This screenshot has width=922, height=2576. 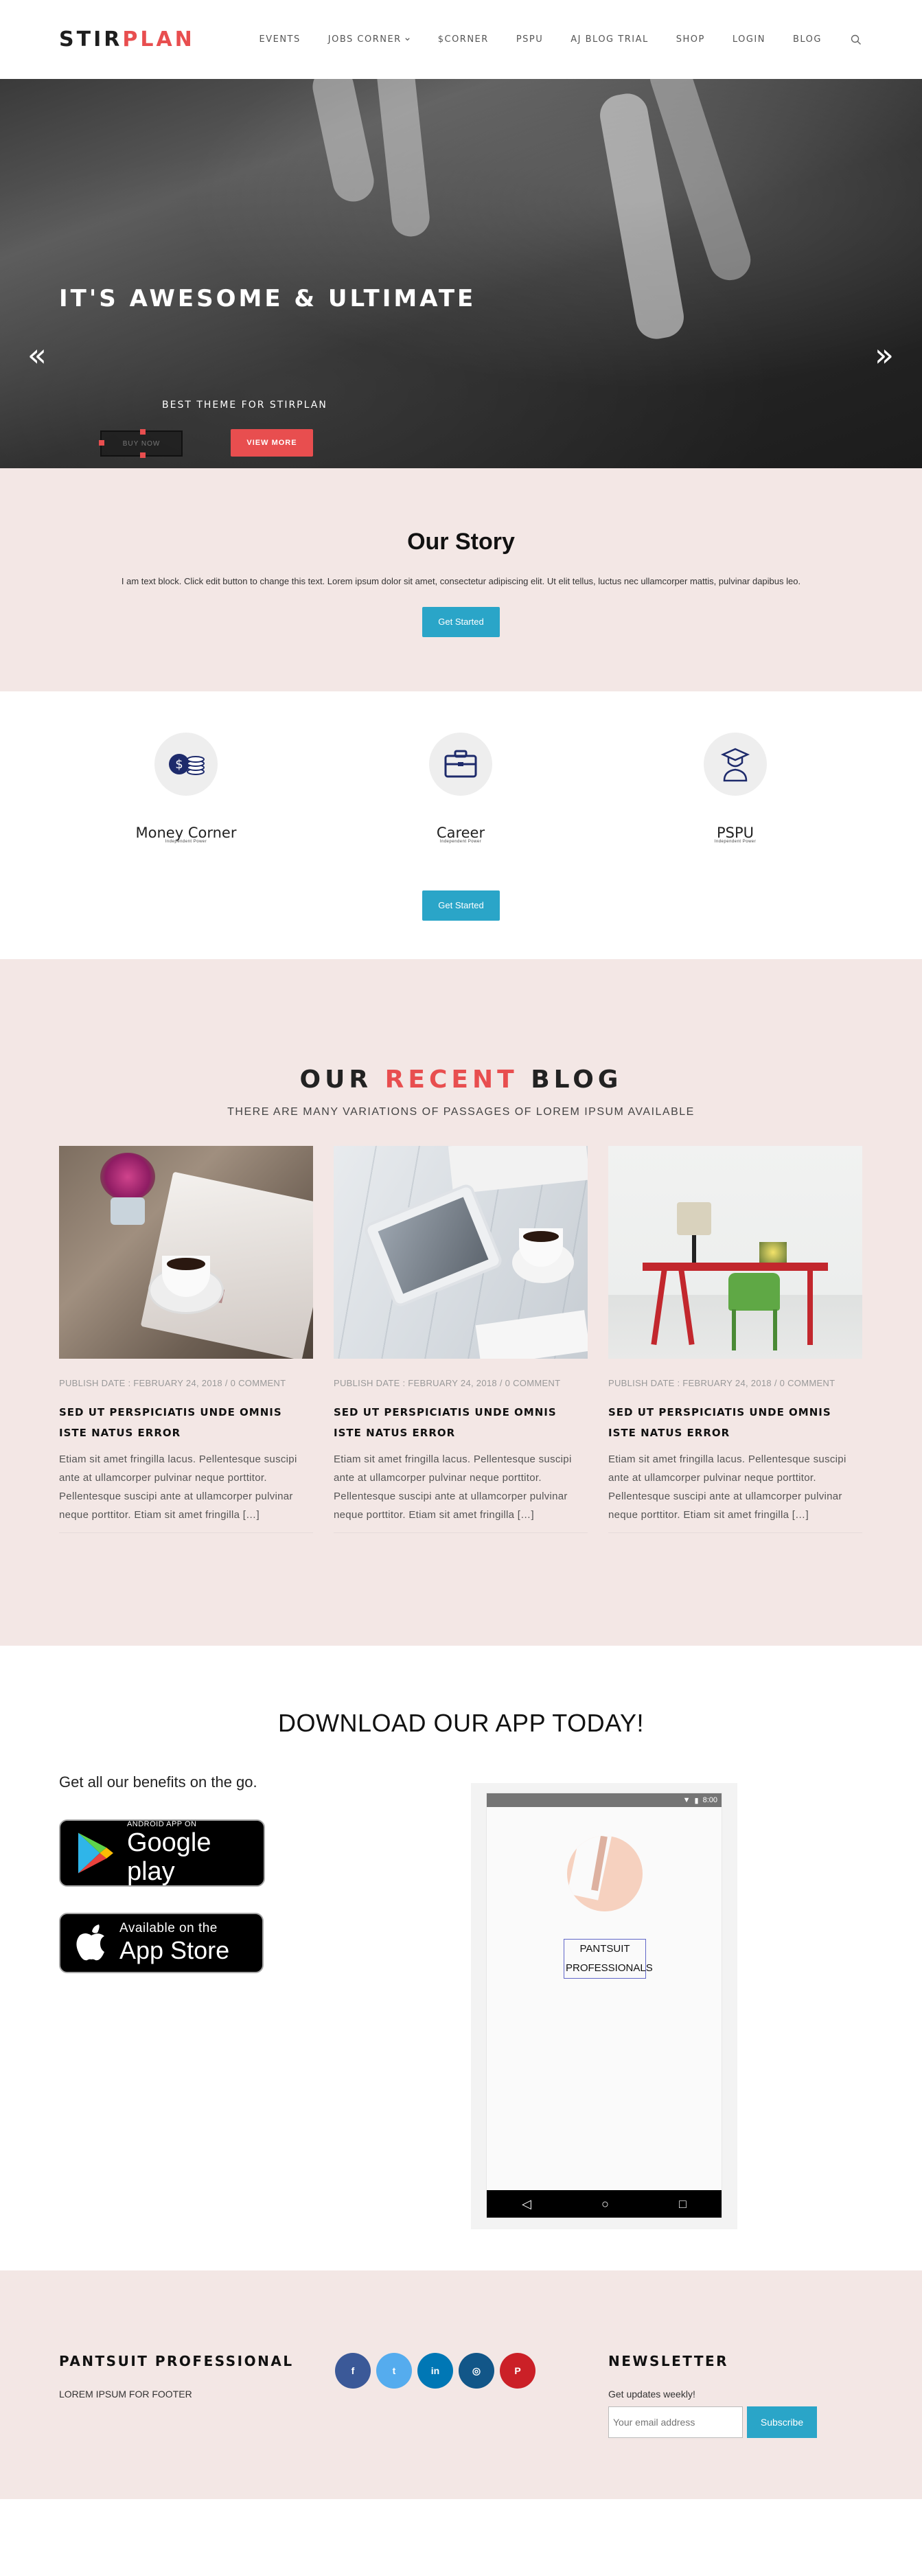 I want to click on nav-blog: BLOG, so click(x=808, y=39).